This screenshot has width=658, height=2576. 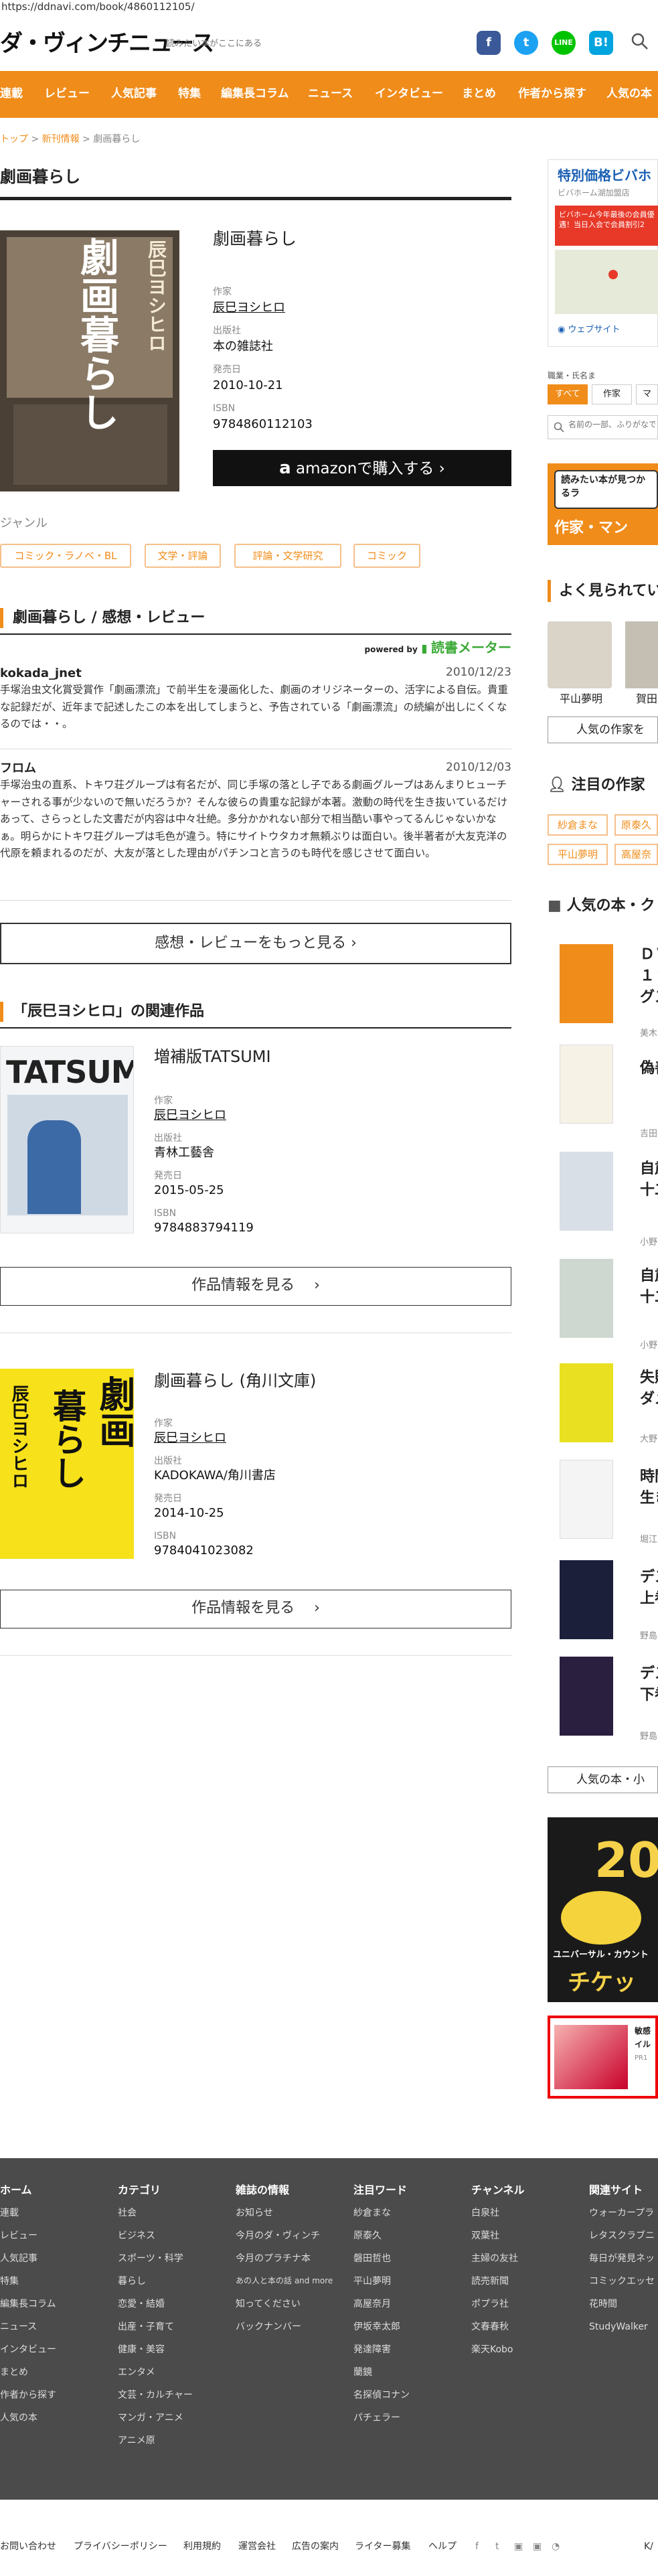 What do you see at coordinates (556, 2547) in the screenshot?
I see `rss-icon: ◔` at bounding box center [556, 2547].